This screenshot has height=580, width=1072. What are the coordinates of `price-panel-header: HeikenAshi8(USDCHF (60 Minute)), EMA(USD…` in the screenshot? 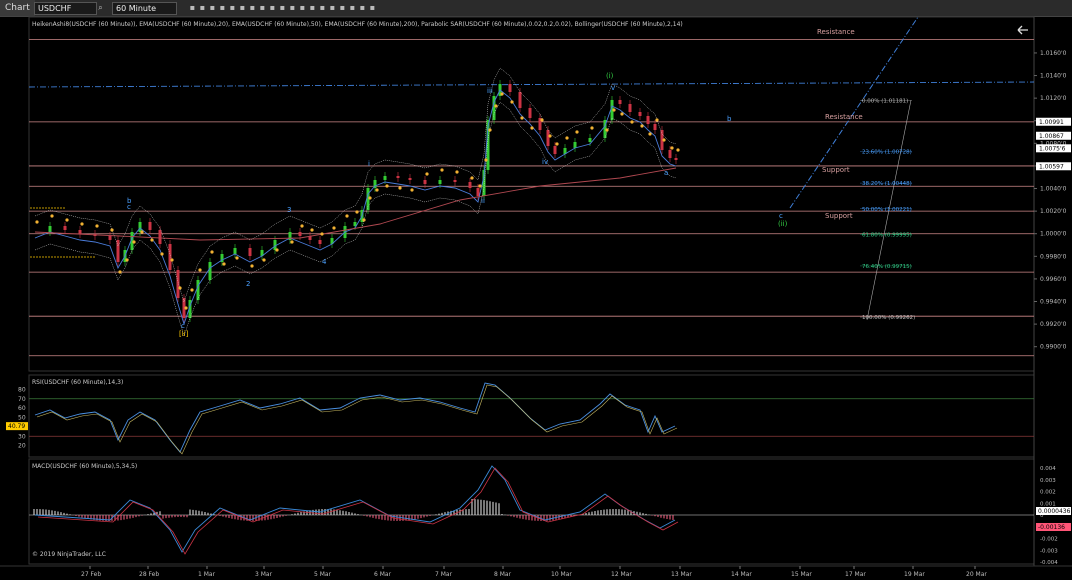 It's located at (357, 24).